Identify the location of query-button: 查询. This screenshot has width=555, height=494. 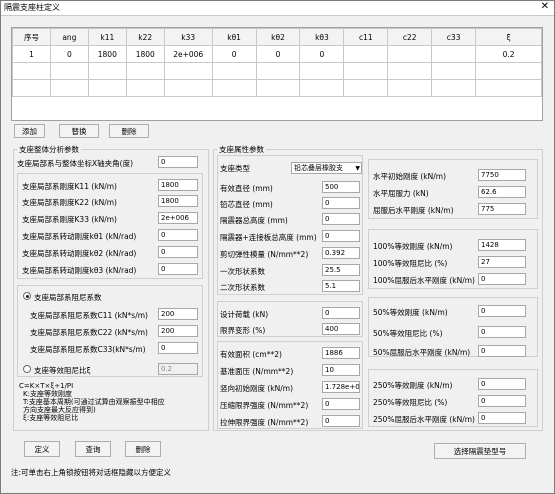
(93, 449).